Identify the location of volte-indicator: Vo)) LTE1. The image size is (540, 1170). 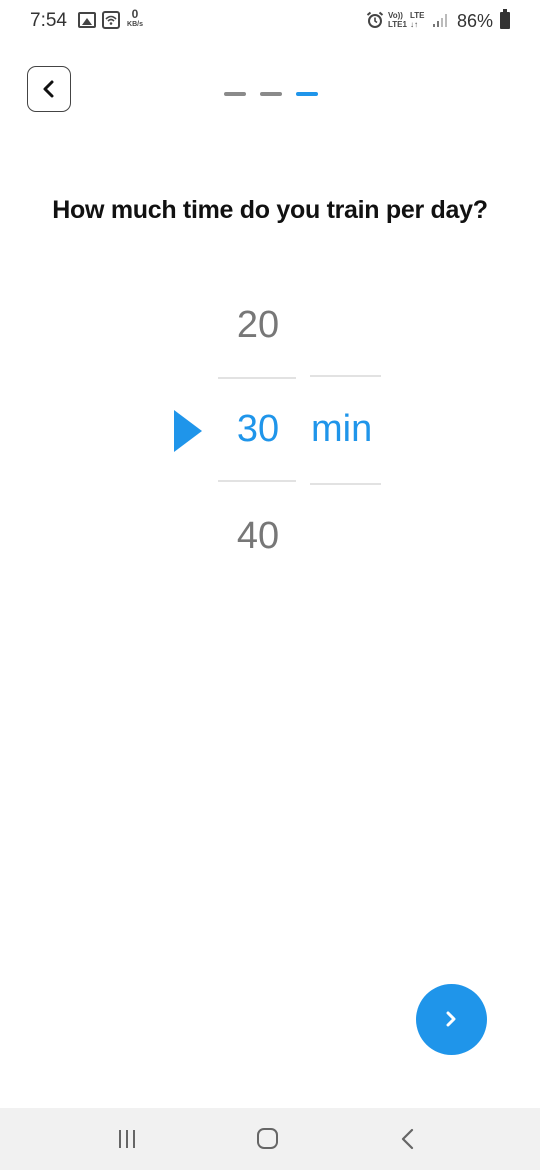
(397, 20).